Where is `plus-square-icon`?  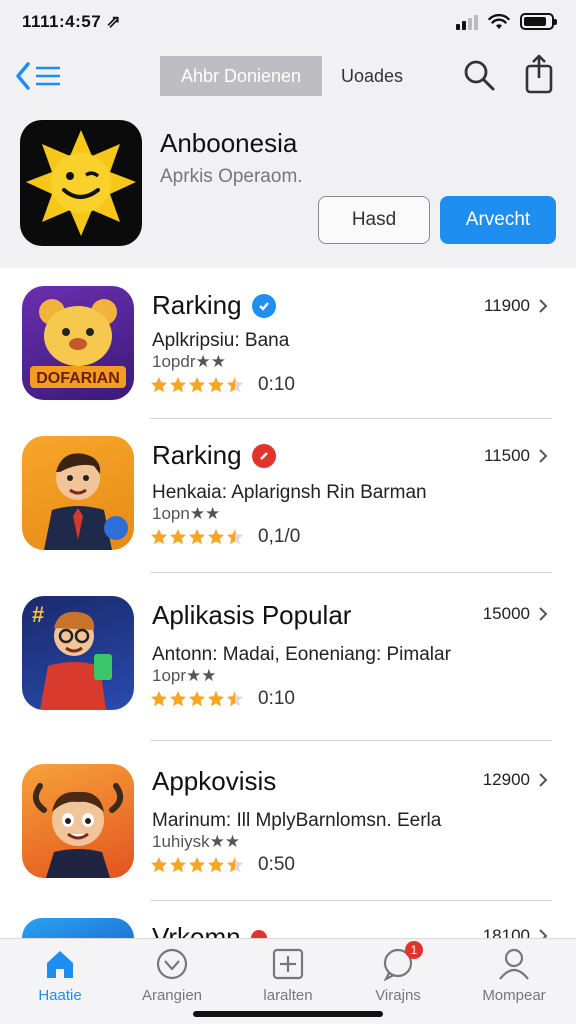 plus-square-icon is located at coordinates (288, 964).